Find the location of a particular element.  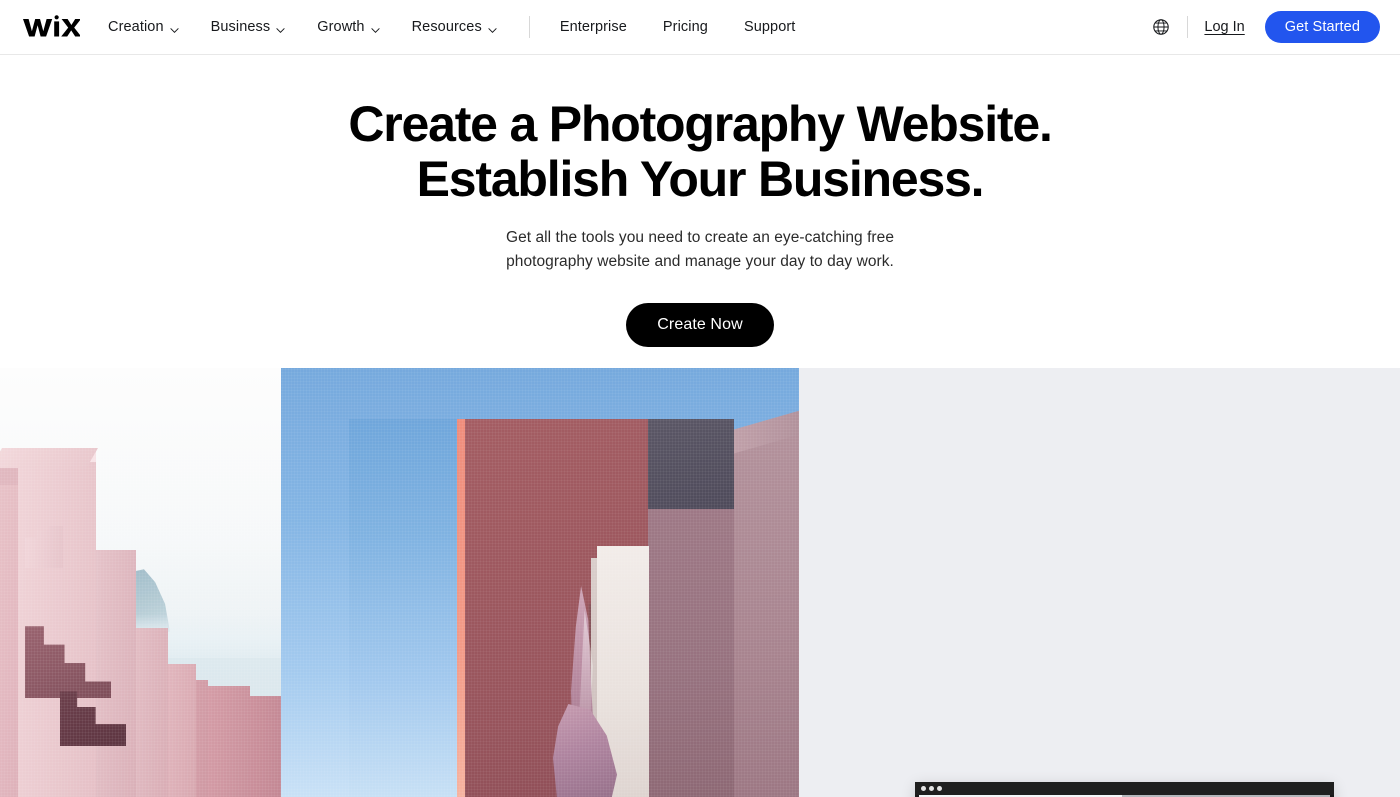

nav-item-growth: Growth is located at coordinates (348, 27).